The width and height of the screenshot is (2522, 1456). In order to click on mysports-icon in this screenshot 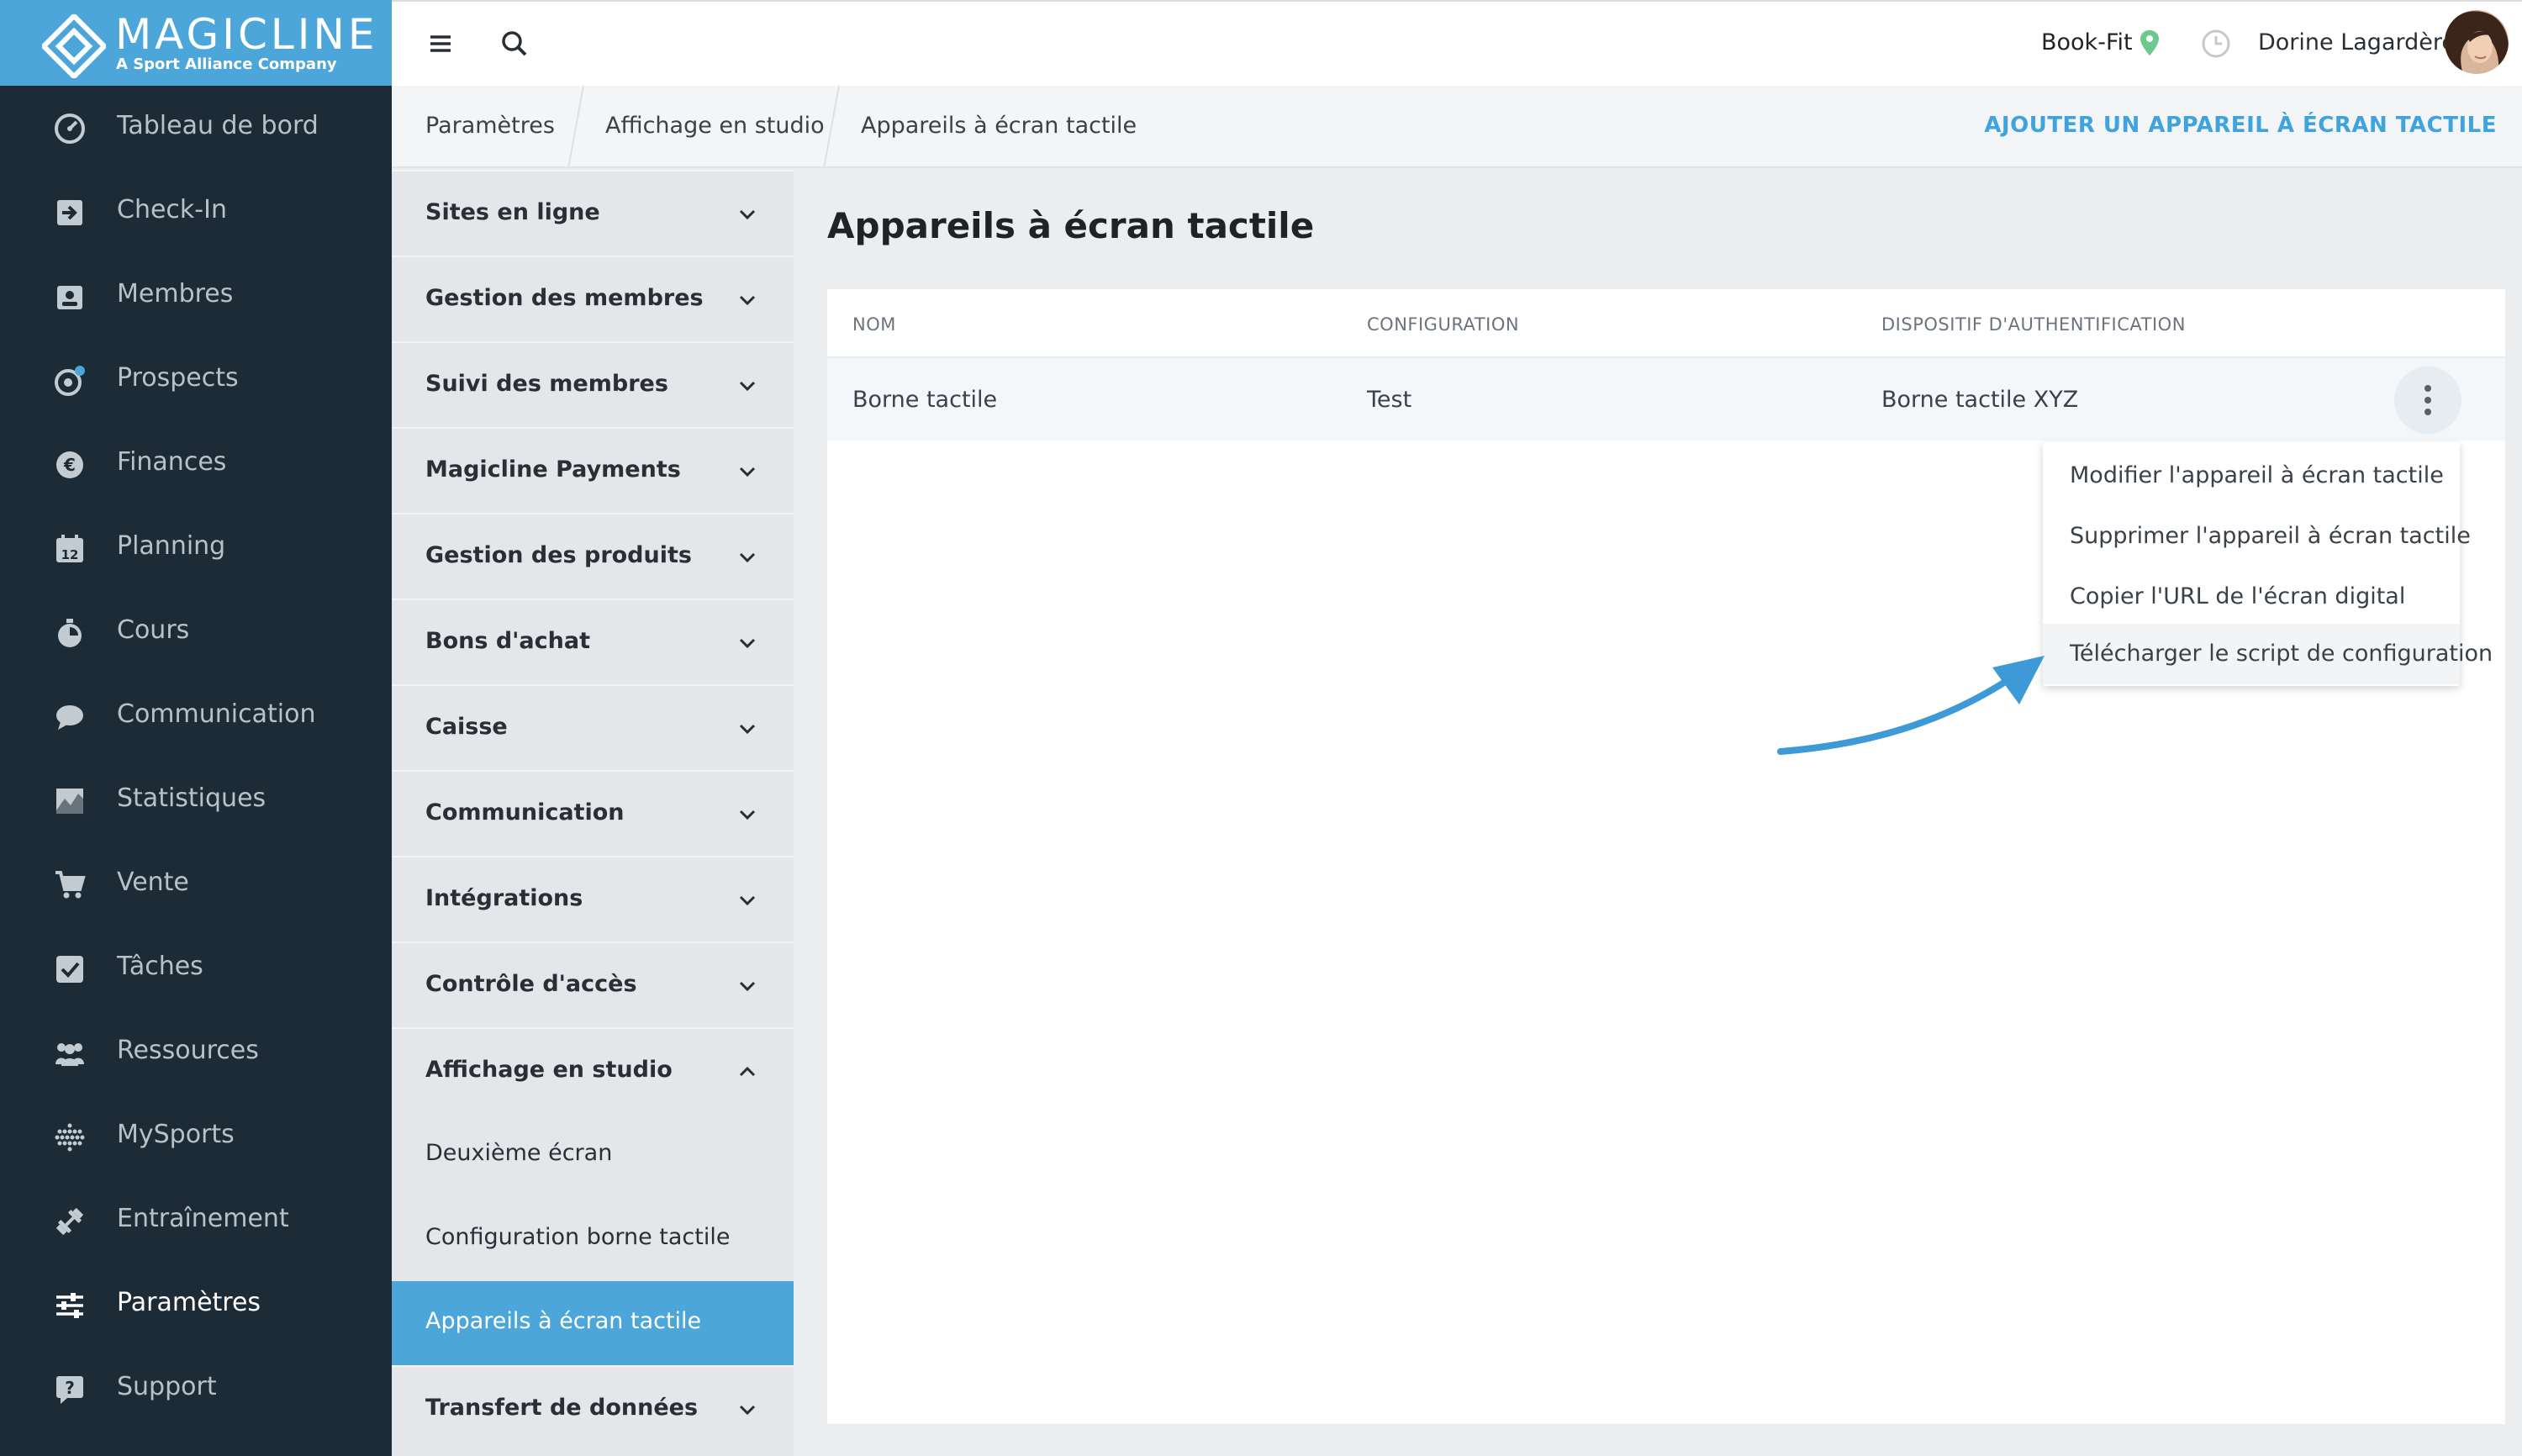, I will do `click(70, 1137)`.